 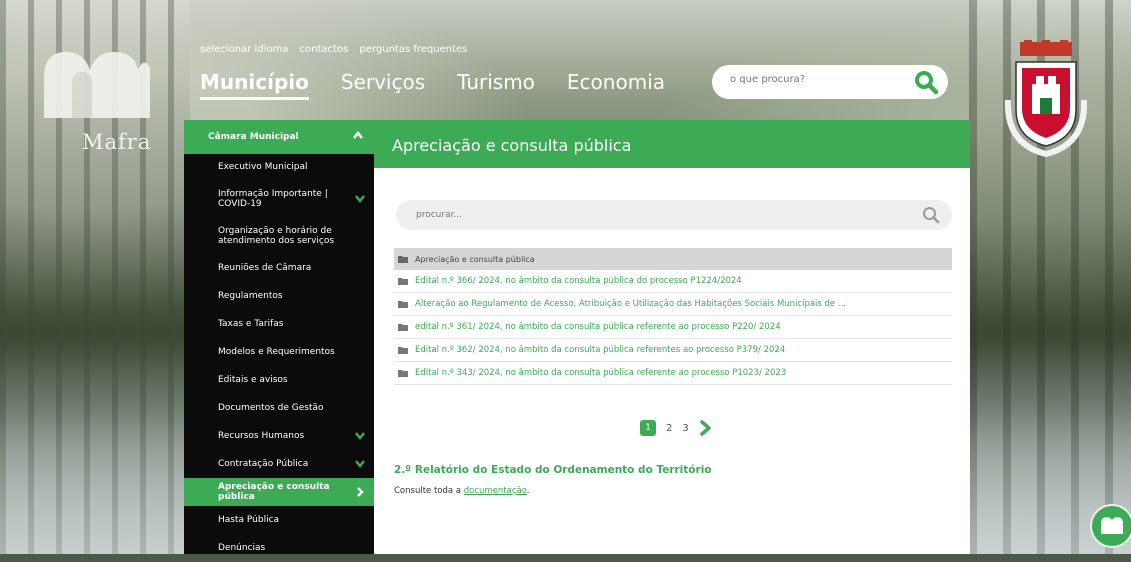 I want to click on sidebar-item-hasta: Hasta Pública, so click(x=279, y=520).